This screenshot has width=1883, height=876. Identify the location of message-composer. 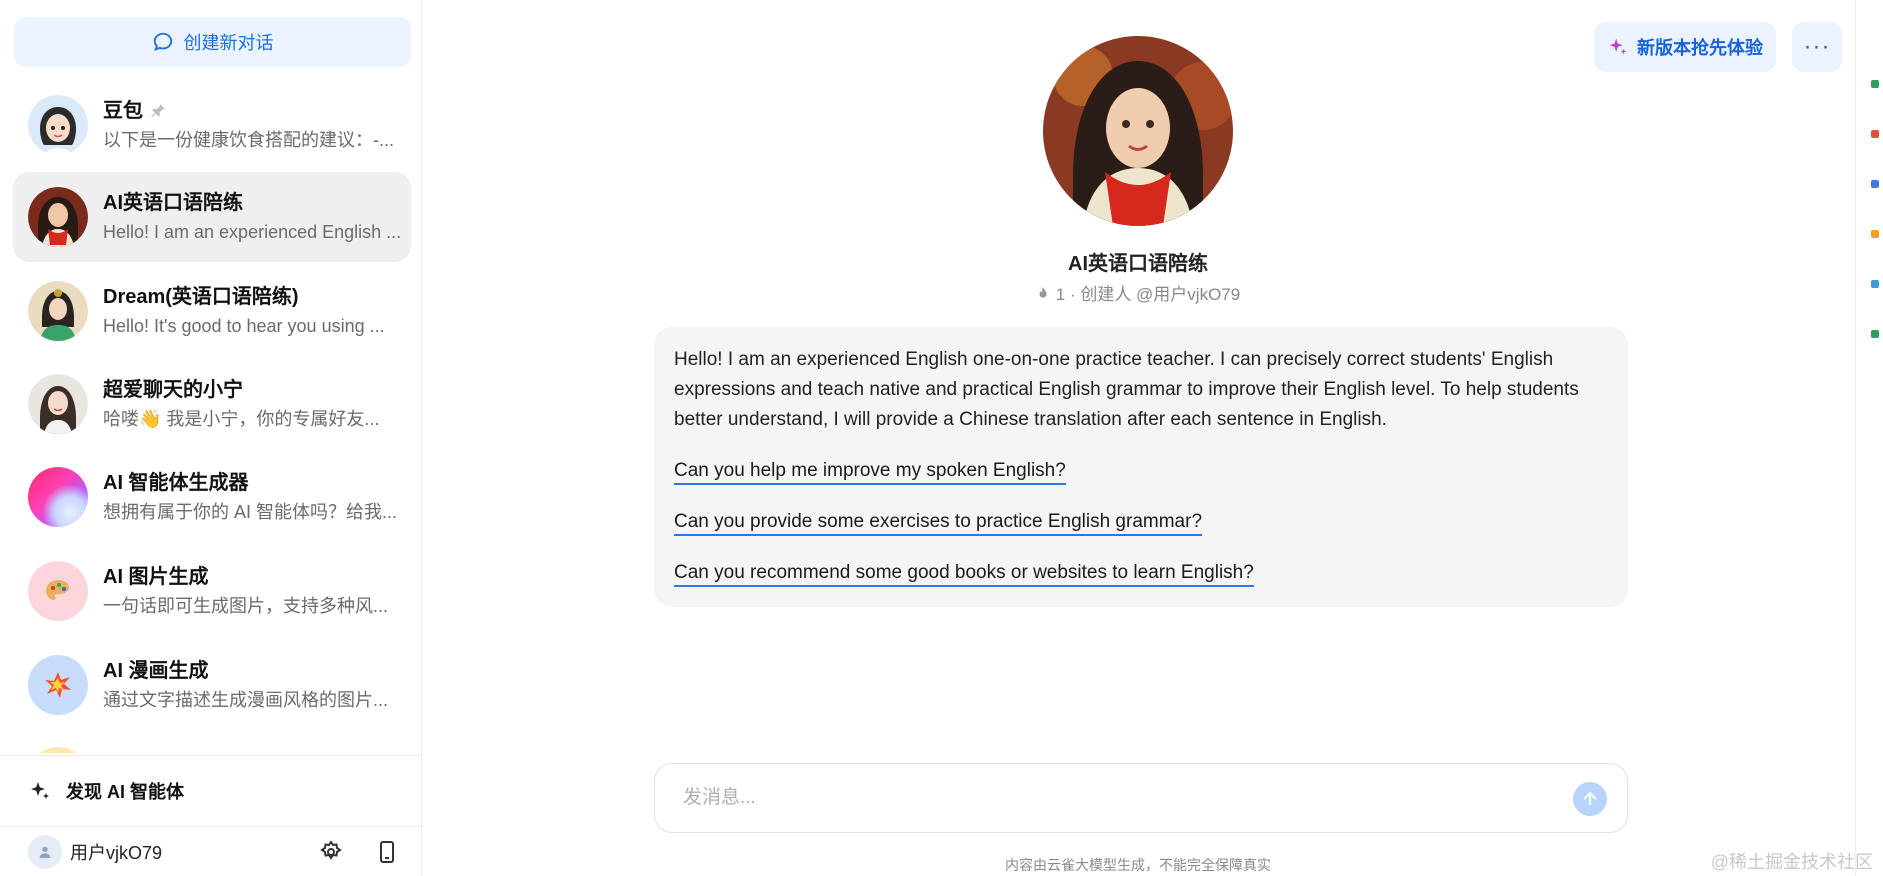
(1141, 798).